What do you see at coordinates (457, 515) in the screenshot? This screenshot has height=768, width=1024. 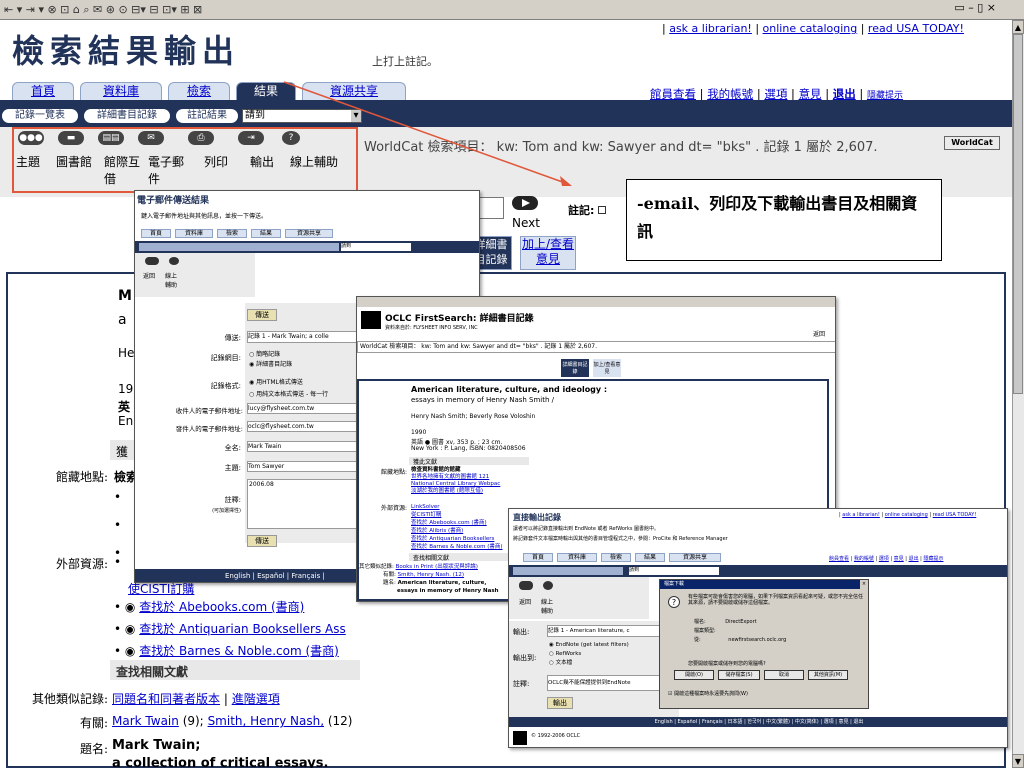 I see `print-ext-cisti: 從CISTI訂購` at bounding box center [457, 515].